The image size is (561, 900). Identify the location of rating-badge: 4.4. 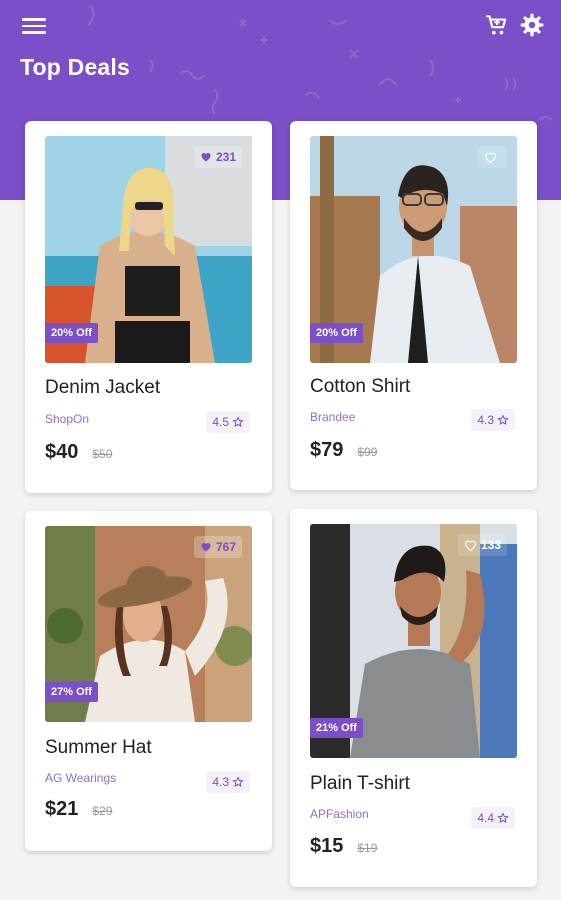
(493, 818).